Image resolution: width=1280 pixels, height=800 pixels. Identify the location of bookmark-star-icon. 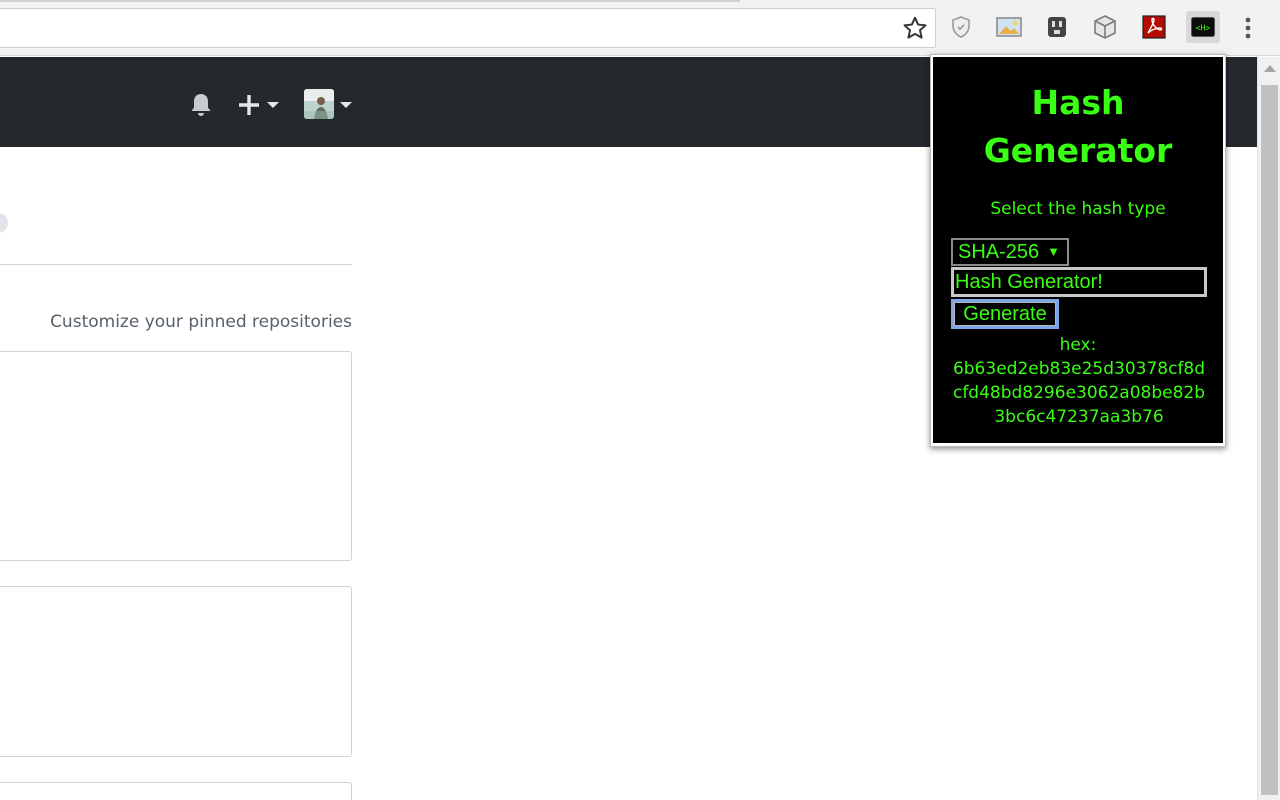
(915, 28).